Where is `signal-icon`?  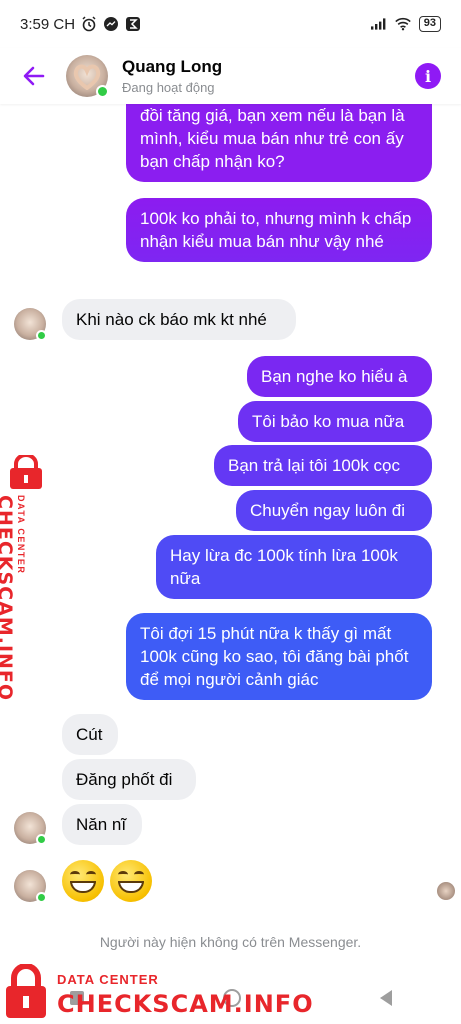 signal-icon is located at coordinates (378, 24).